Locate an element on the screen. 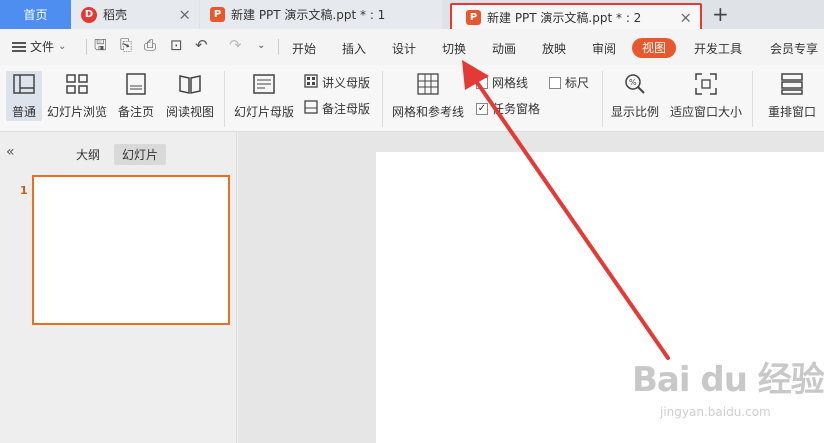 The image size is (824, 443). grid-guides-button: 网格和参考线 is located at coordinates (428, 95).